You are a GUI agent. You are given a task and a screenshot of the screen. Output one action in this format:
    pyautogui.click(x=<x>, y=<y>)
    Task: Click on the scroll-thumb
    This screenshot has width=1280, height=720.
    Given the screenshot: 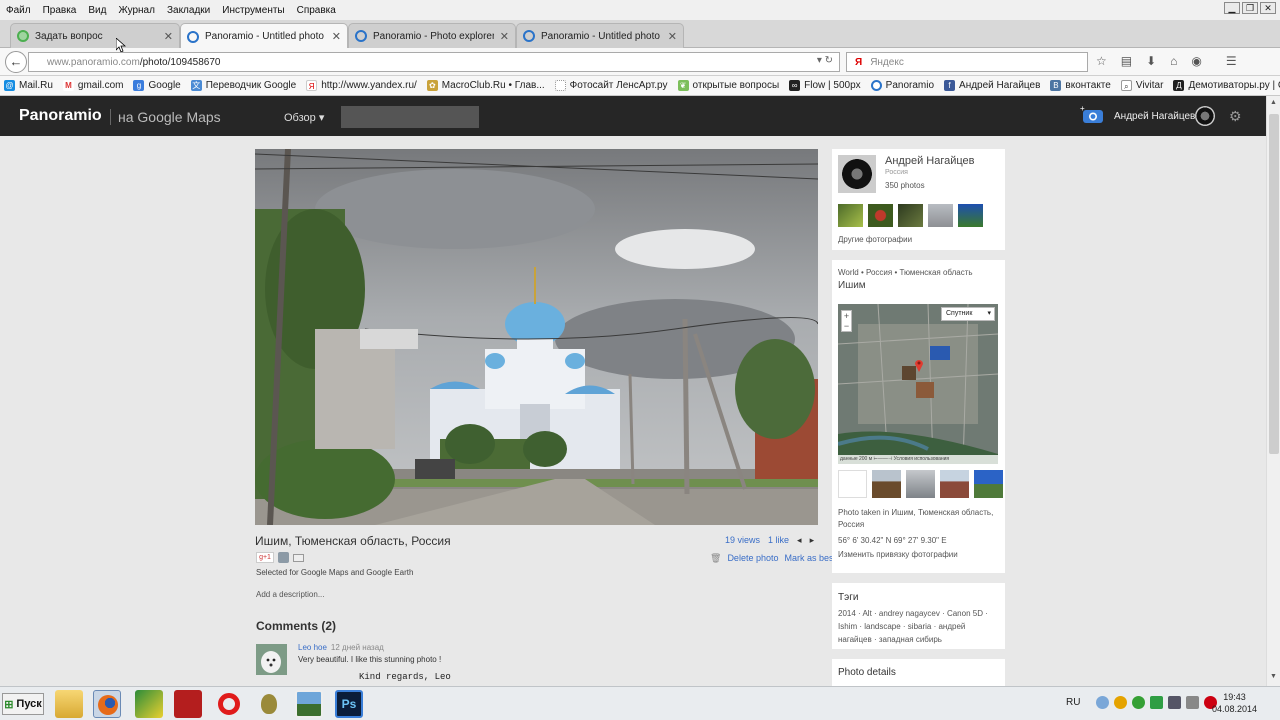 What is the action you would take?
    pyautogui.click(x=1274, y=284)
    